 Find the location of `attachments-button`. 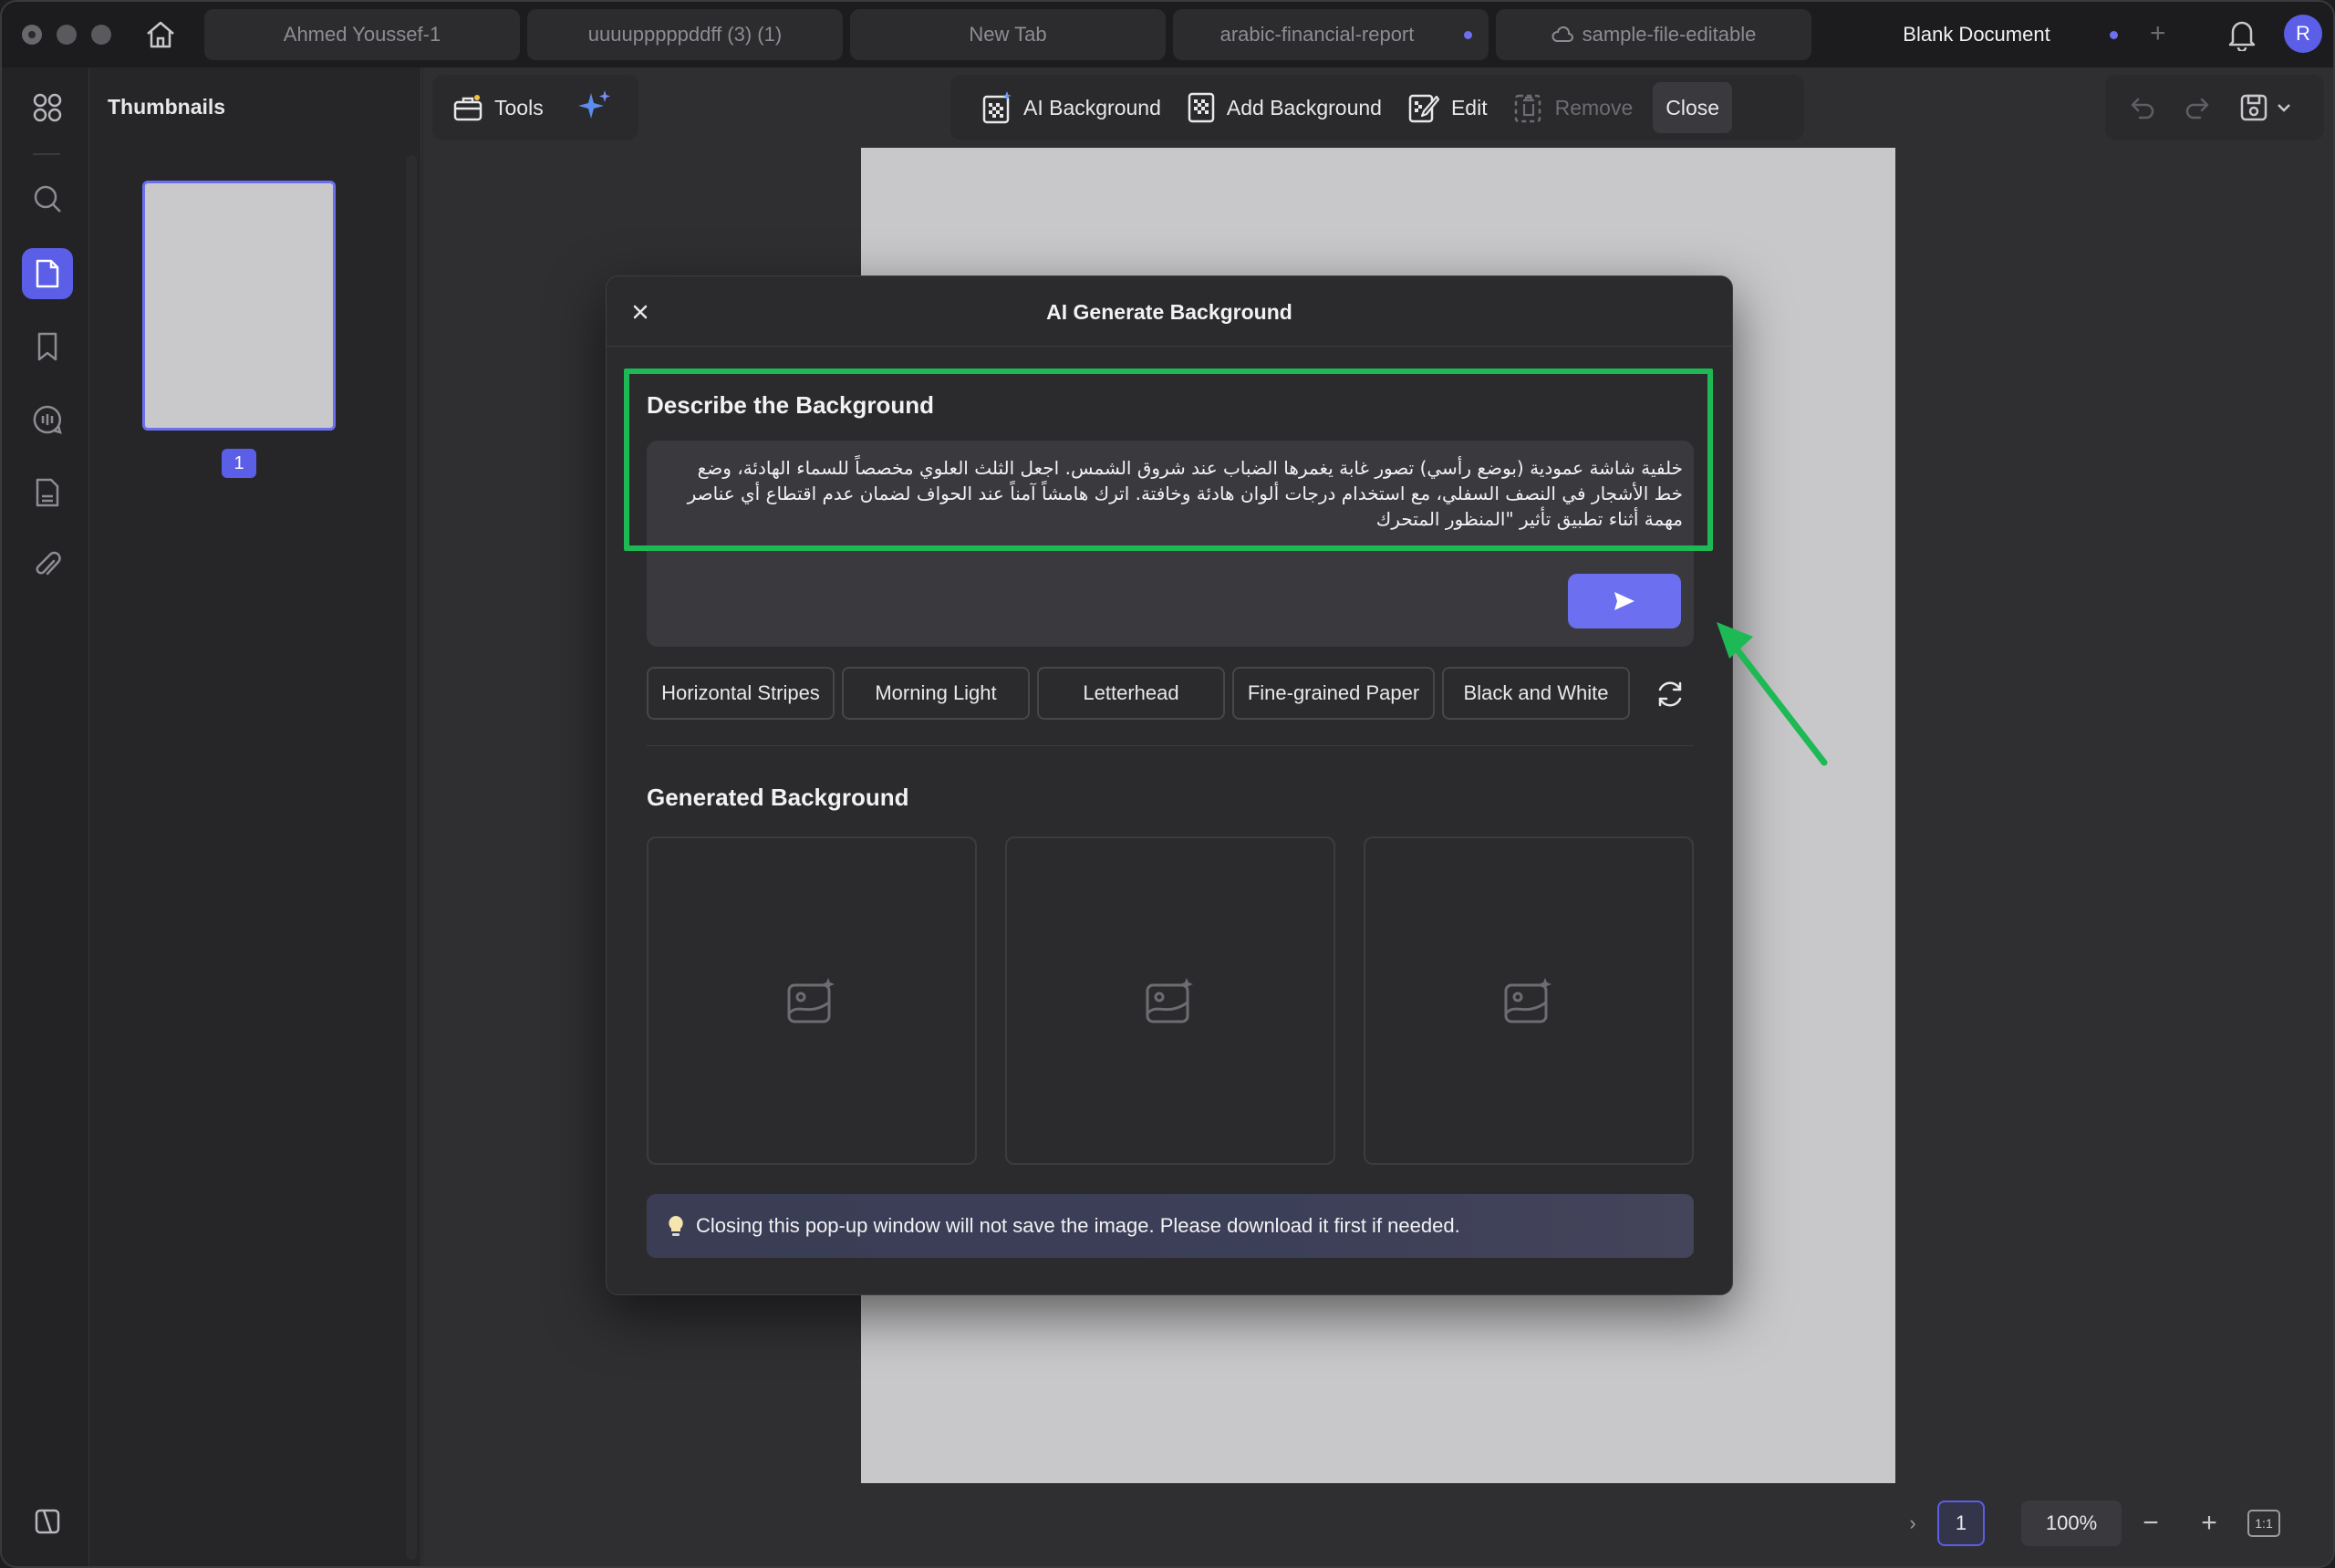

attachments-button is located at coordinates (47, 565).